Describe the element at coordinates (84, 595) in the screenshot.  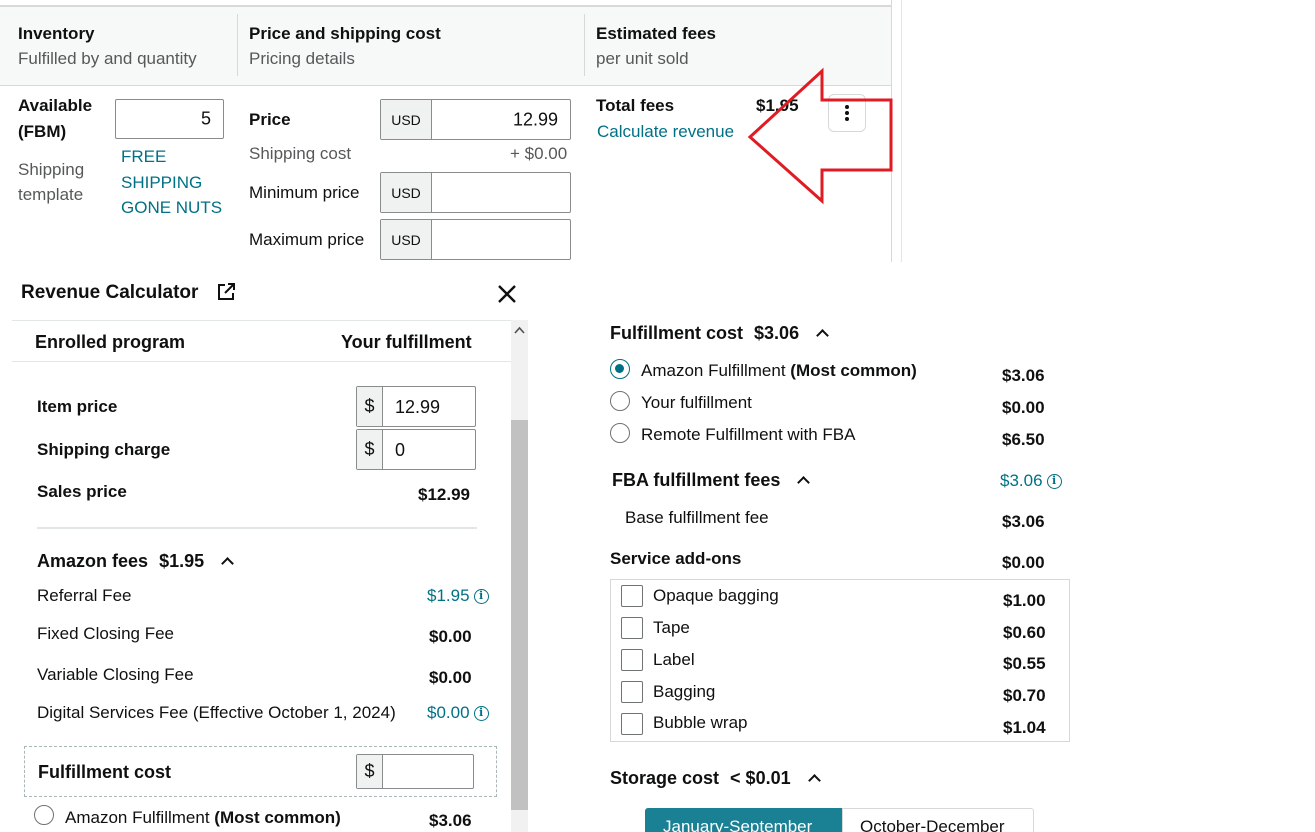
I see `referral-fee-label: Referral Fee` at that location.